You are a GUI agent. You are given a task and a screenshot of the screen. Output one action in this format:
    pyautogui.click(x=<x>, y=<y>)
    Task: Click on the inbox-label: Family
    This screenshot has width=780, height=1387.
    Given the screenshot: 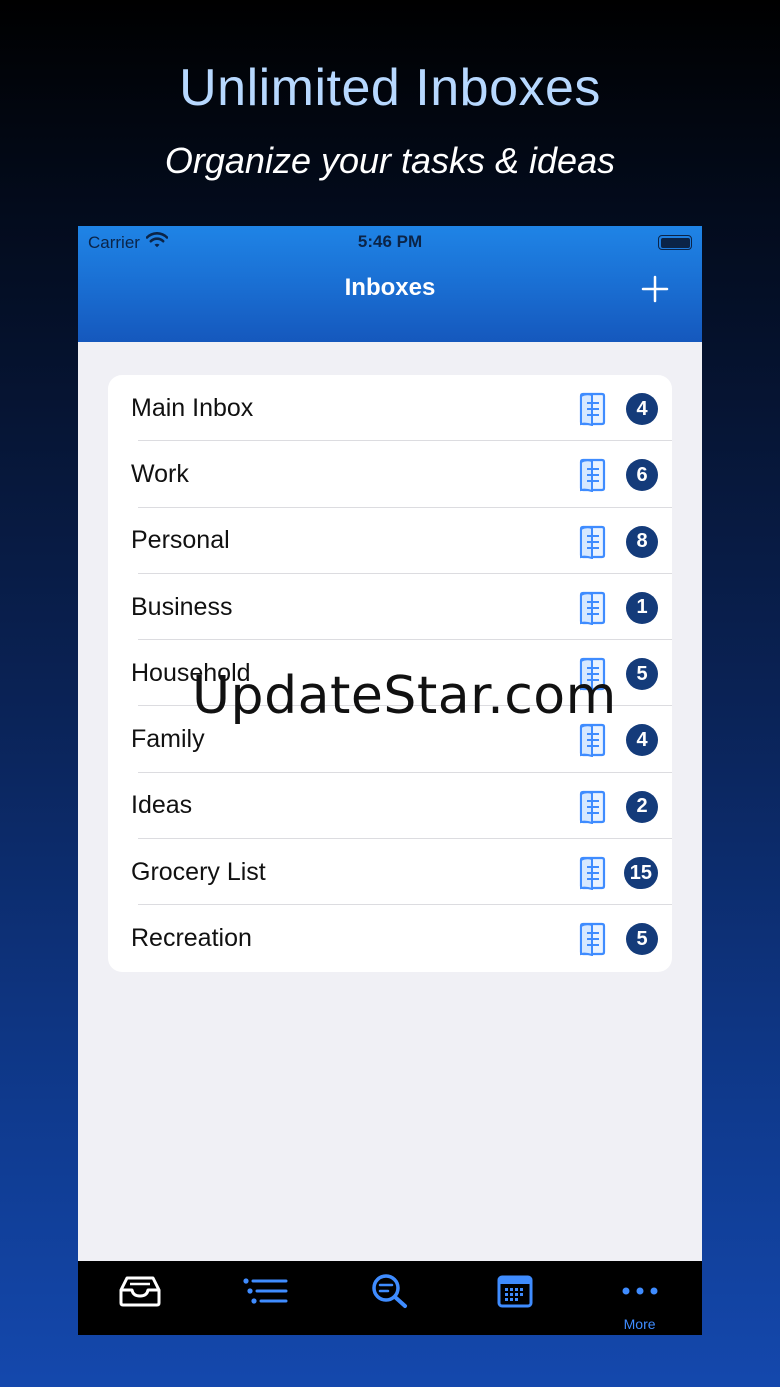 What is the action you would take?
    pyautogui.click(x=168, y=739)
    